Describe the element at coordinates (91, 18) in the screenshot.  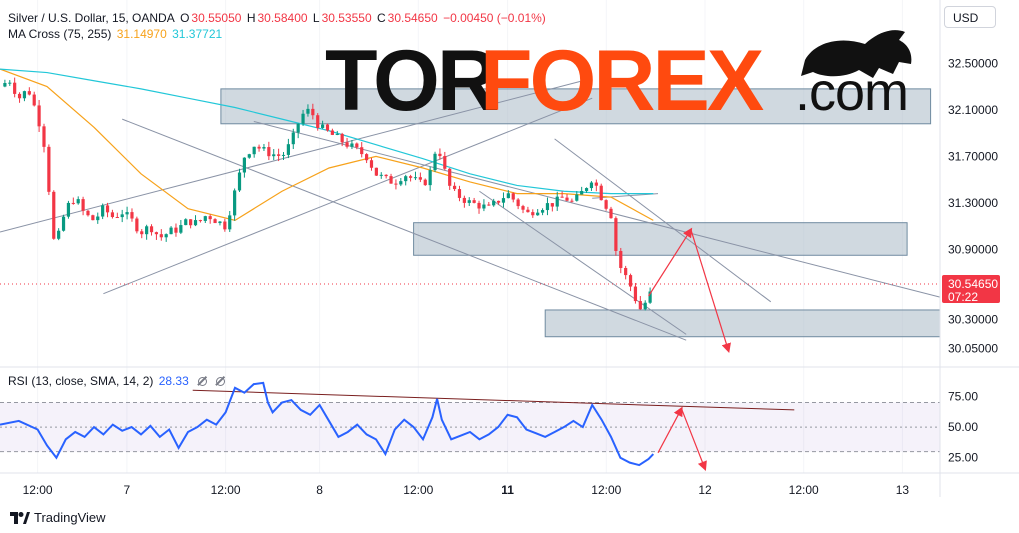
I see `symbol-title: Silver / U.S. Dollar, 15, OANDA` at that location.